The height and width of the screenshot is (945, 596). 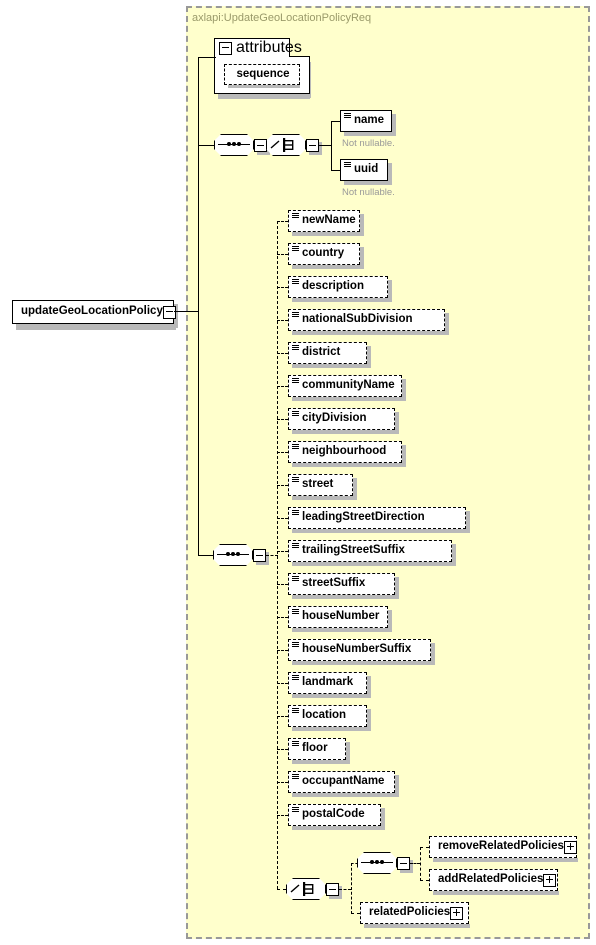 I want to click on attributes-group-header: attributes, so click(x=258, y=47).